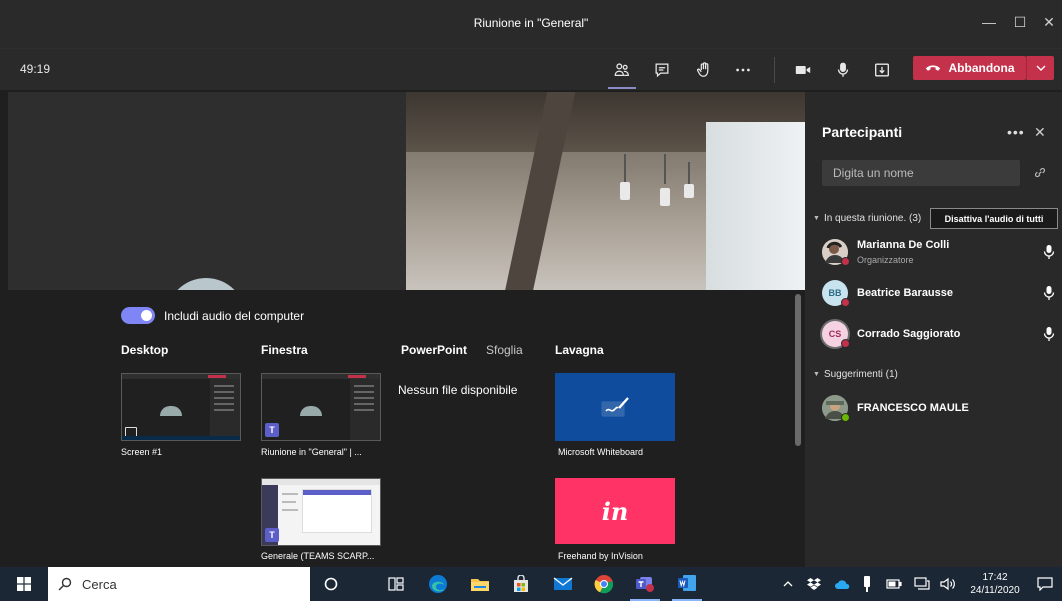  I want to click on share-tray-scrollbar, so click(798, 370).